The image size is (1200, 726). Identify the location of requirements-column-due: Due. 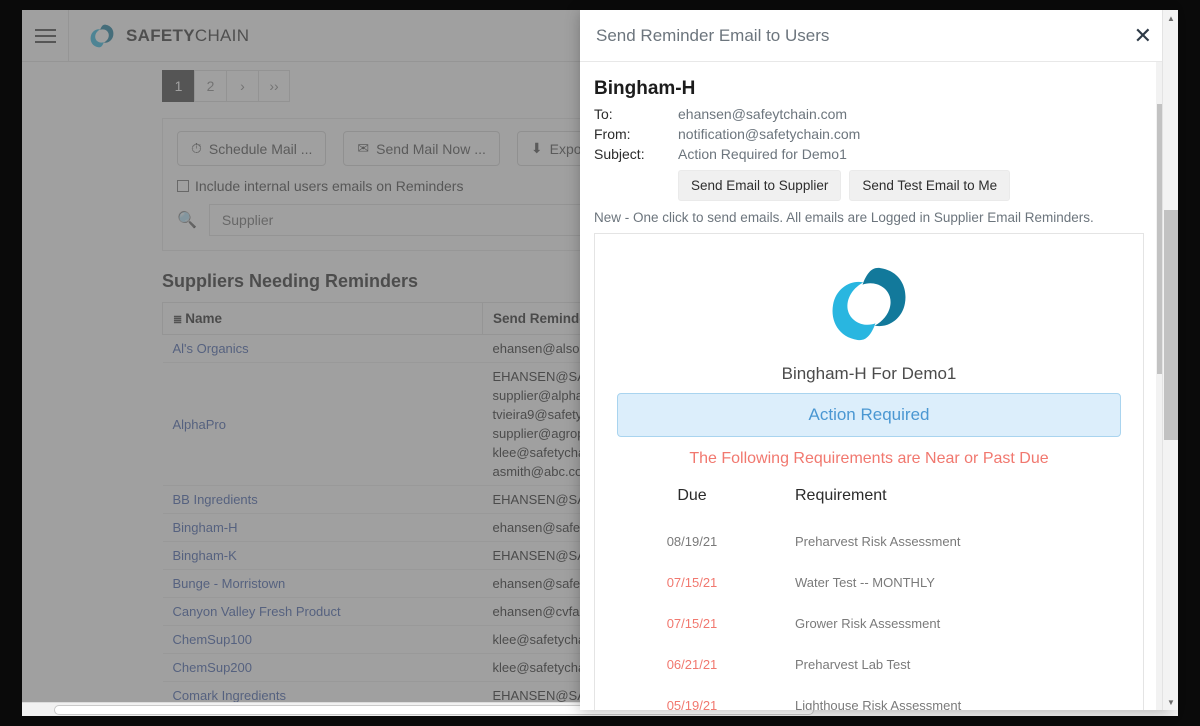
(692, 495).